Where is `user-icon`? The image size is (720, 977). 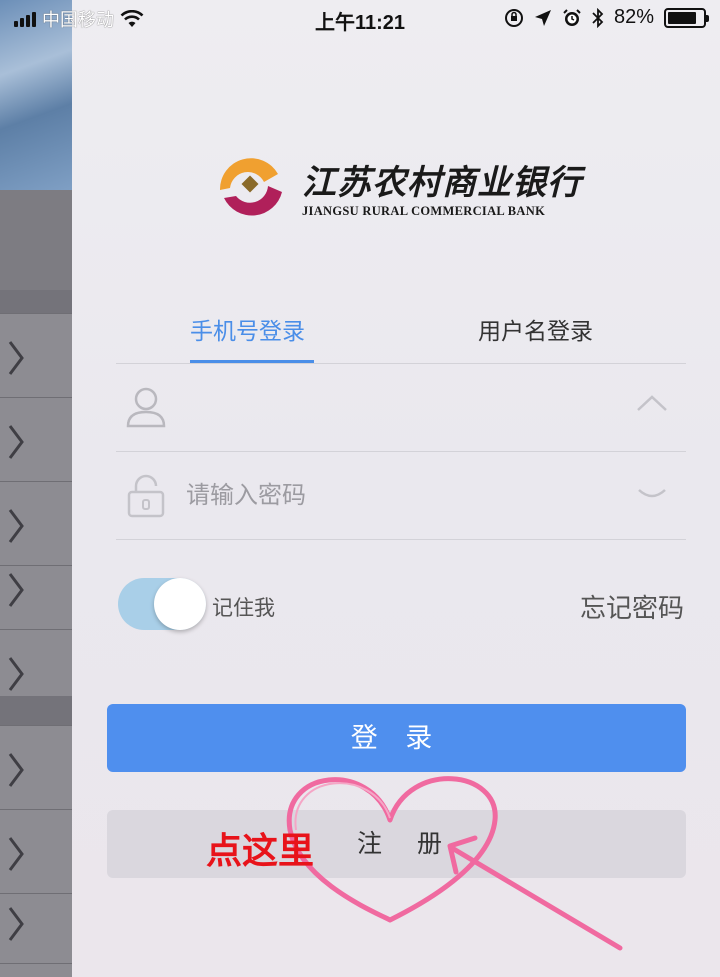 user-icon is located at coordinates (146, 407).